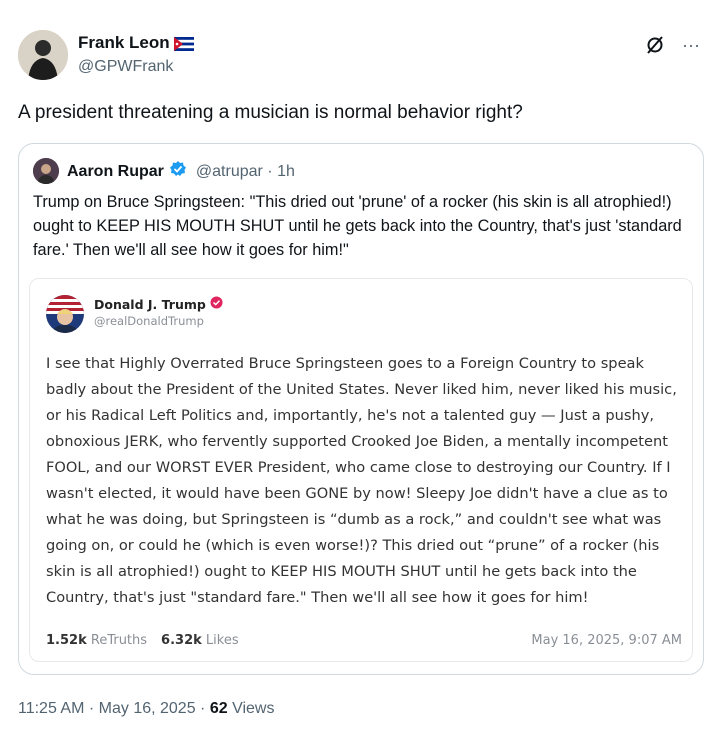 Image resolution: width=720 pixels, height=732 pixels. Describe the element at coordinates (286, 171) in the screenshot. I see `quote-age: 1h` at that location.